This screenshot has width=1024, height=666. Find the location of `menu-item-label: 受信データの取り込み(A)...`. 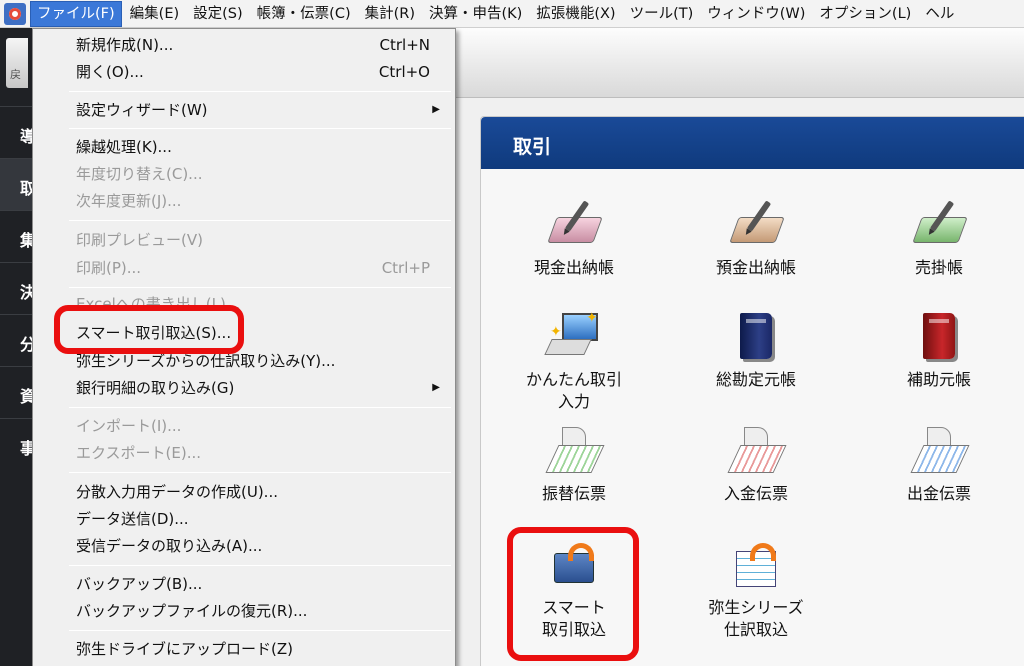

menu-item-label: 受信データの取り込み(A)... is located at coordinates (169, 546).